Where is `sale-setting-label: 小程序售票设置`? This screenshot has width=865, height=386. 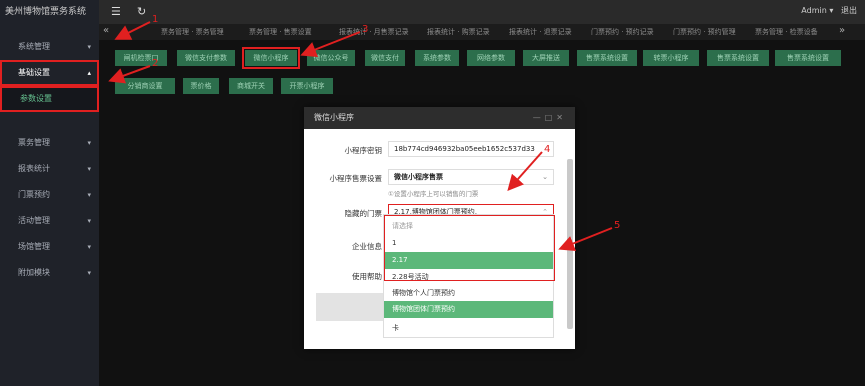 sale-setting-label: 小程序售票设置 is located at coordinates (356, 178).